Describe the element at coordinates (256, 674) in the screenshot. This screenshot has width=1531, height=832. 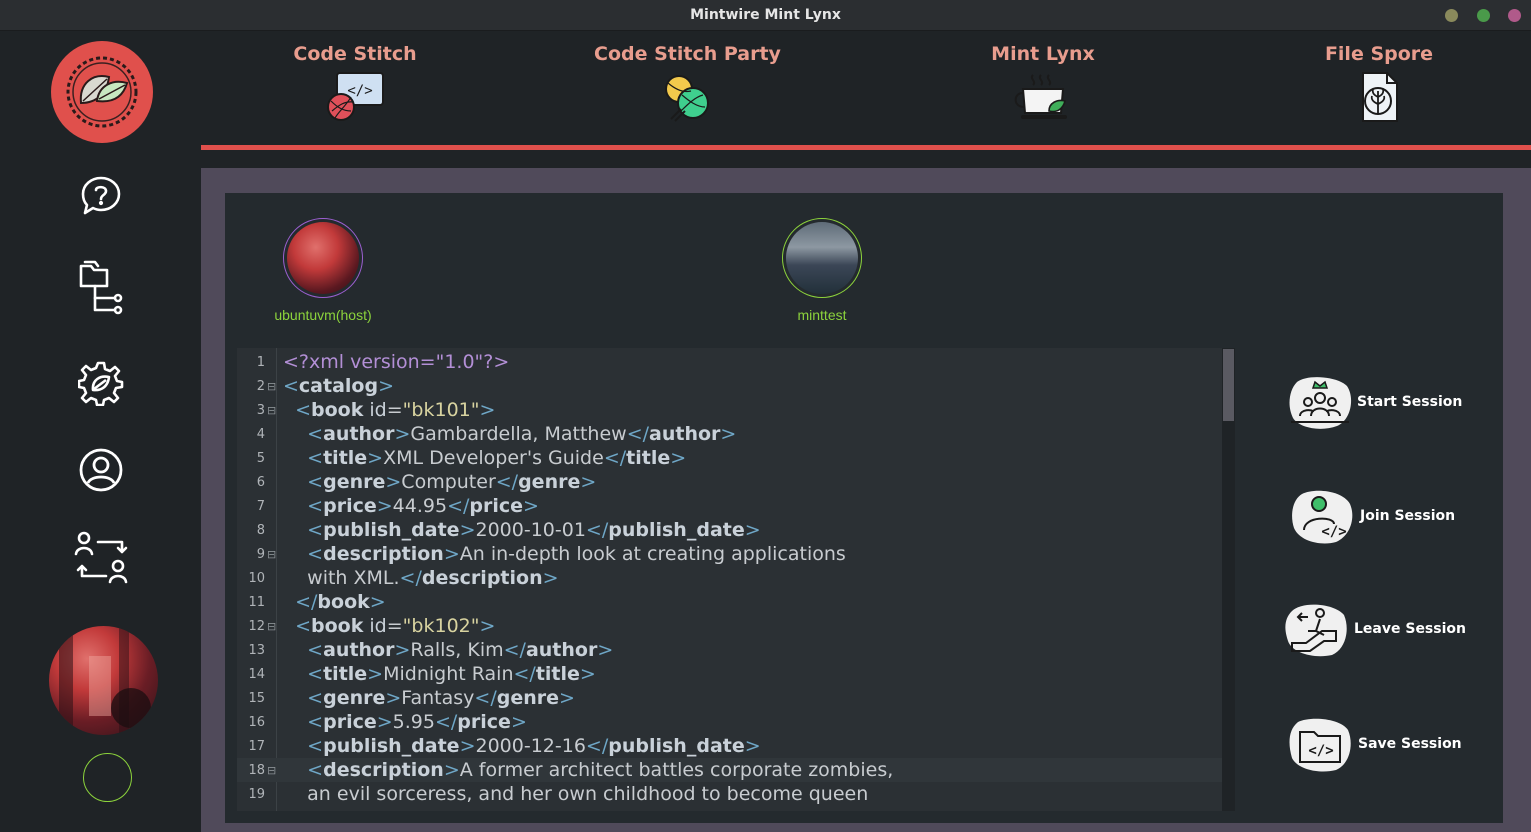
I see `line-number: 14` at that location.